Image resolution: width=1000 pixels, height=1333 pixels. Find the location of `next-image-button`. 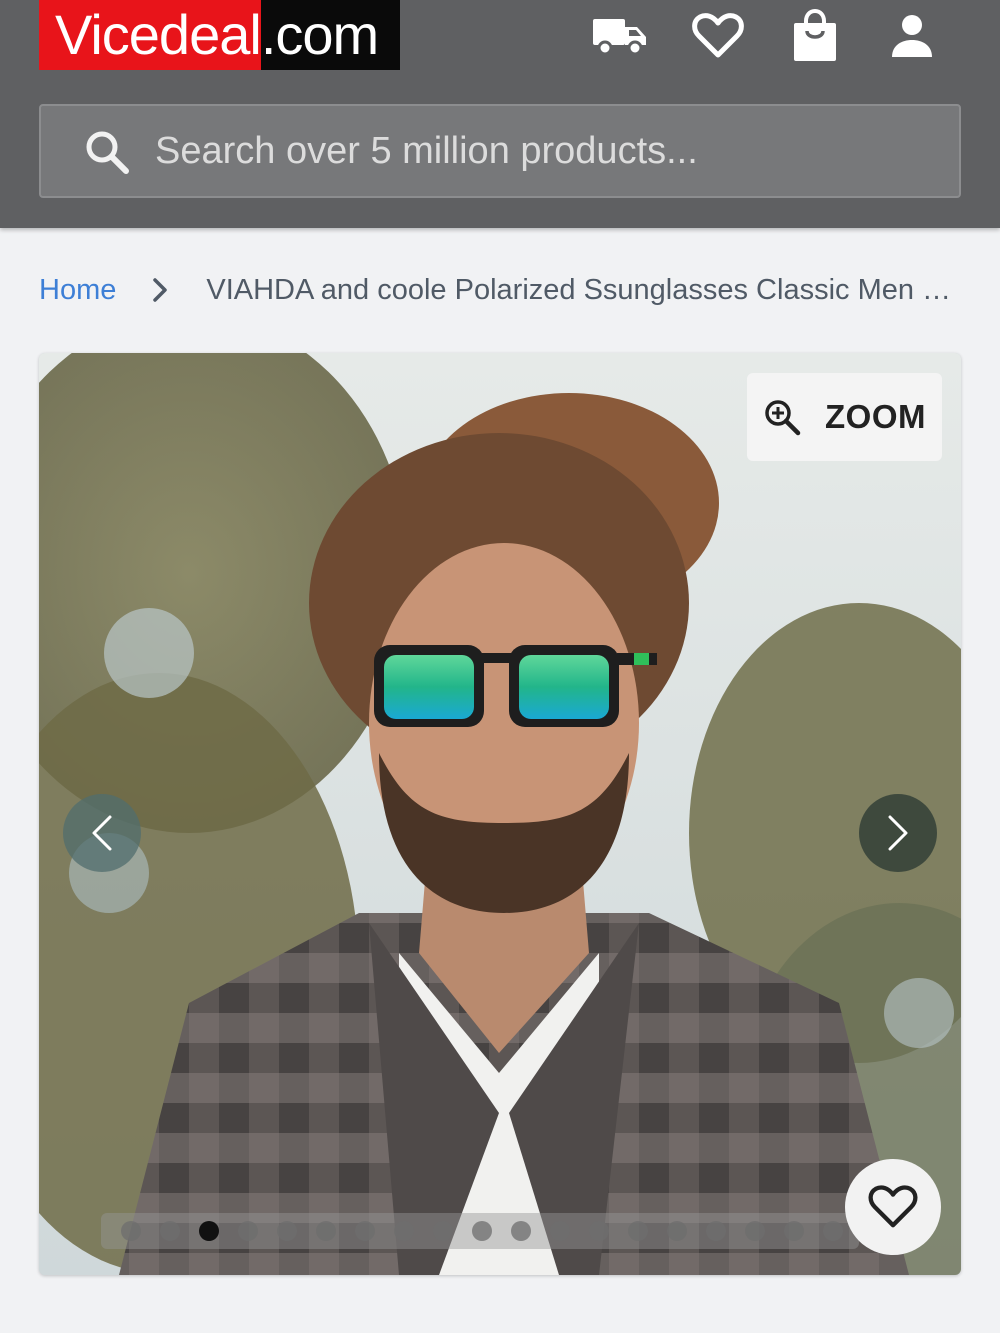

next-image-button is located at coordinates (898, 833).